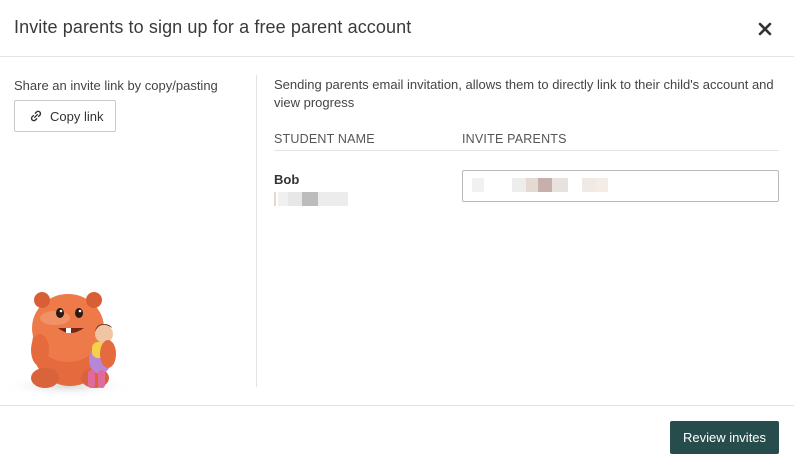  I want to click on close-icon, so click(765, 29).